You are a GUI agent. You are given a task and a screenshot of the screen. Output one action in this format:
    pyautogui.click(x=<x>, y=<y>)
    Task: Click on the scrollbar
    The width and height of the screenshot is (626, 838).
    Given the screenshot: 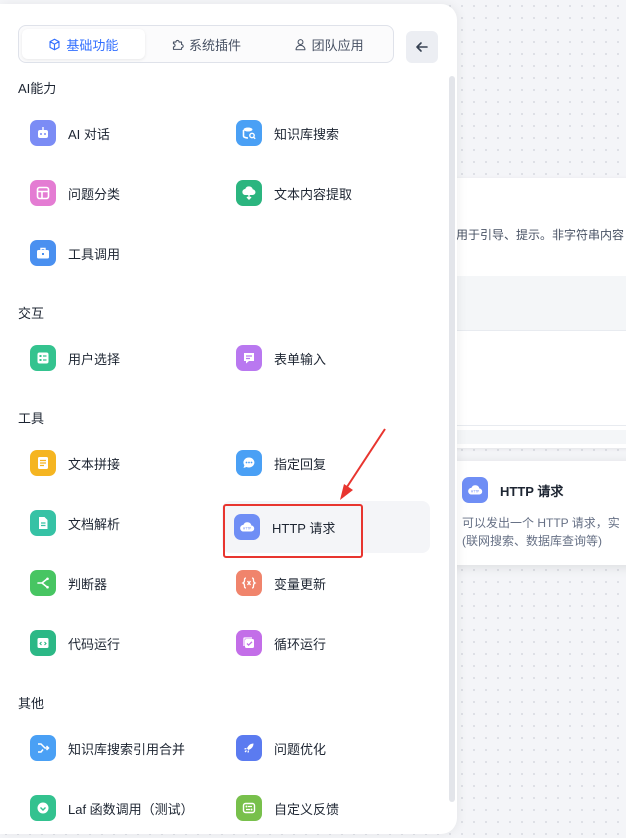 What is the action you would take?
    pyautogui.click(x=452, y=439)
    